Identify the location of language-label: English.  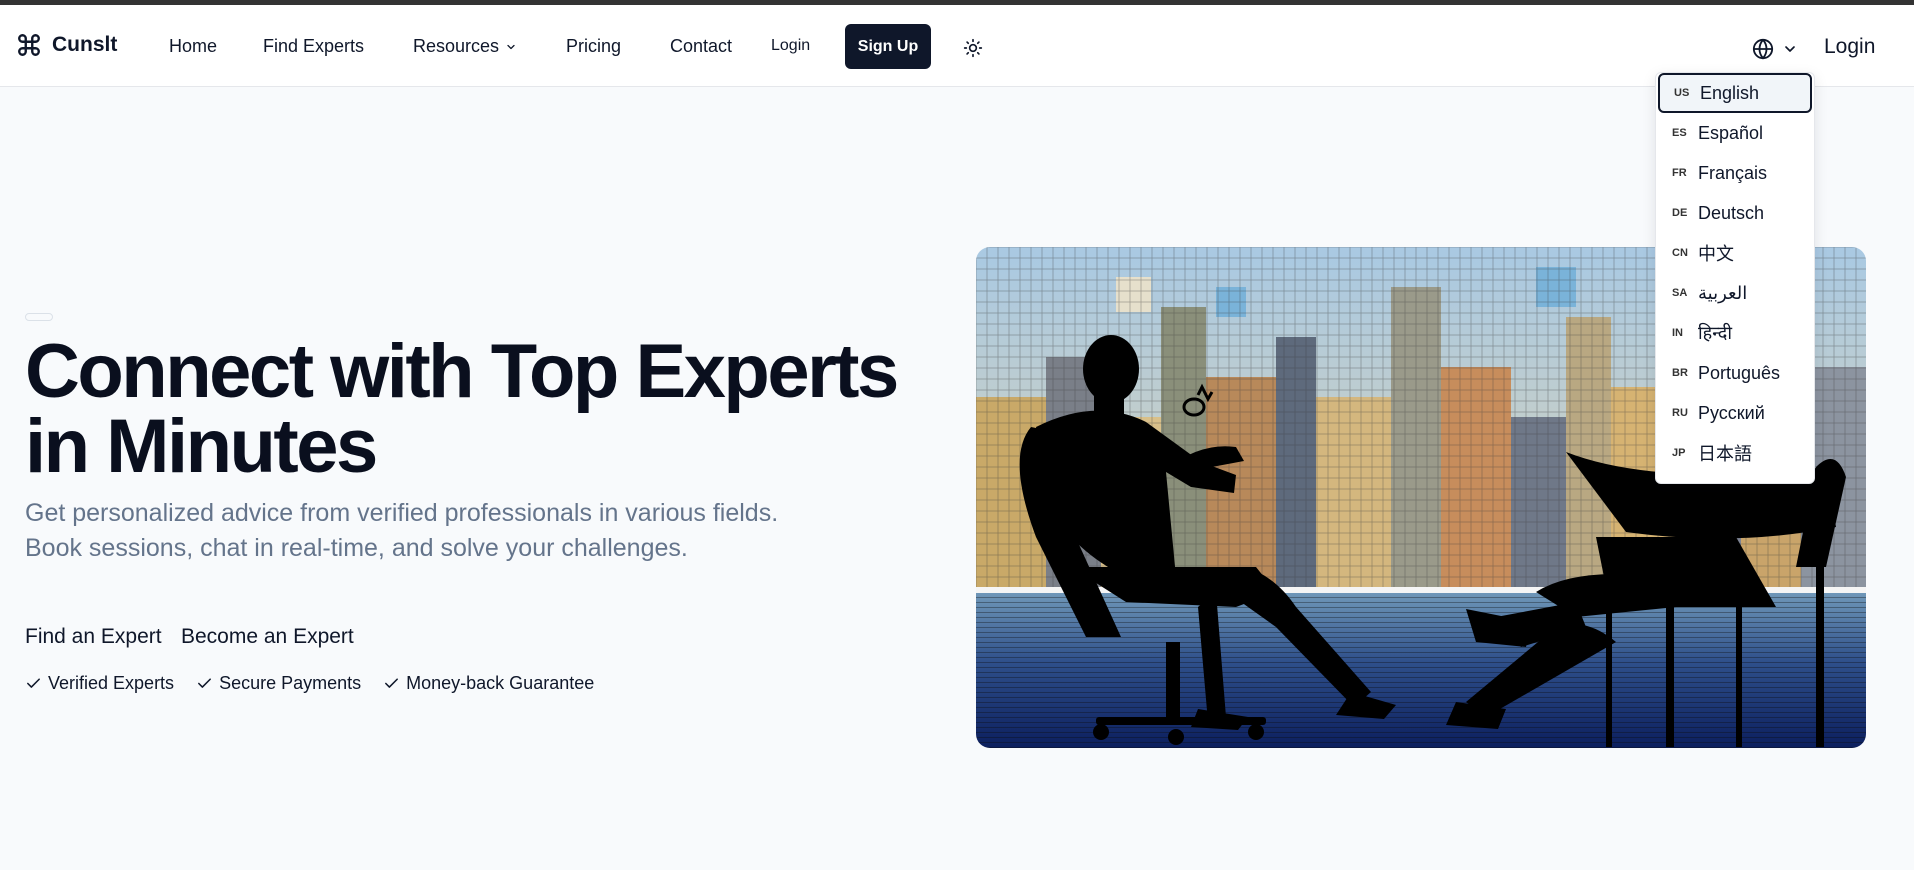
(1730, 92).